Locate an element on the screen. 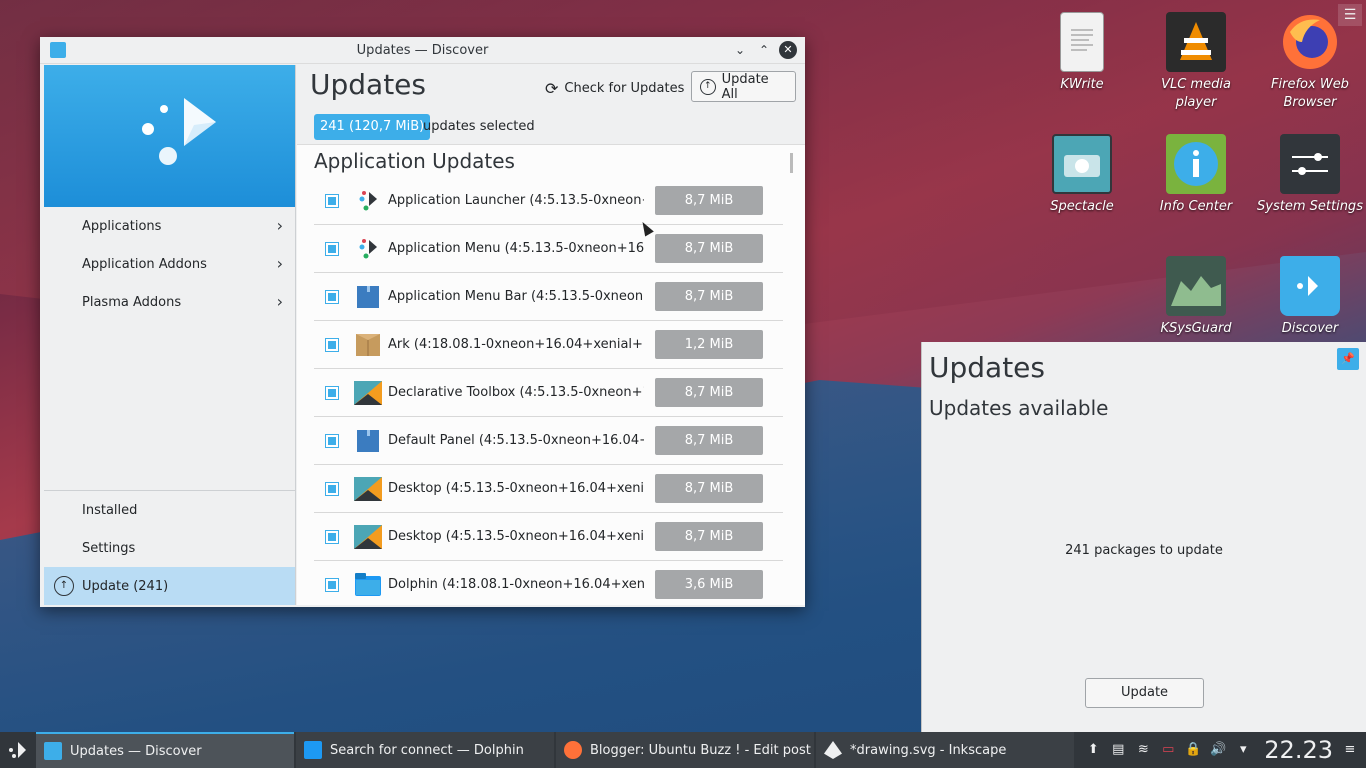 The height and width of the screenshot is (768, 1366). desktop-icon-spectacle: Spectacle is located at coordinates (1082, 175).